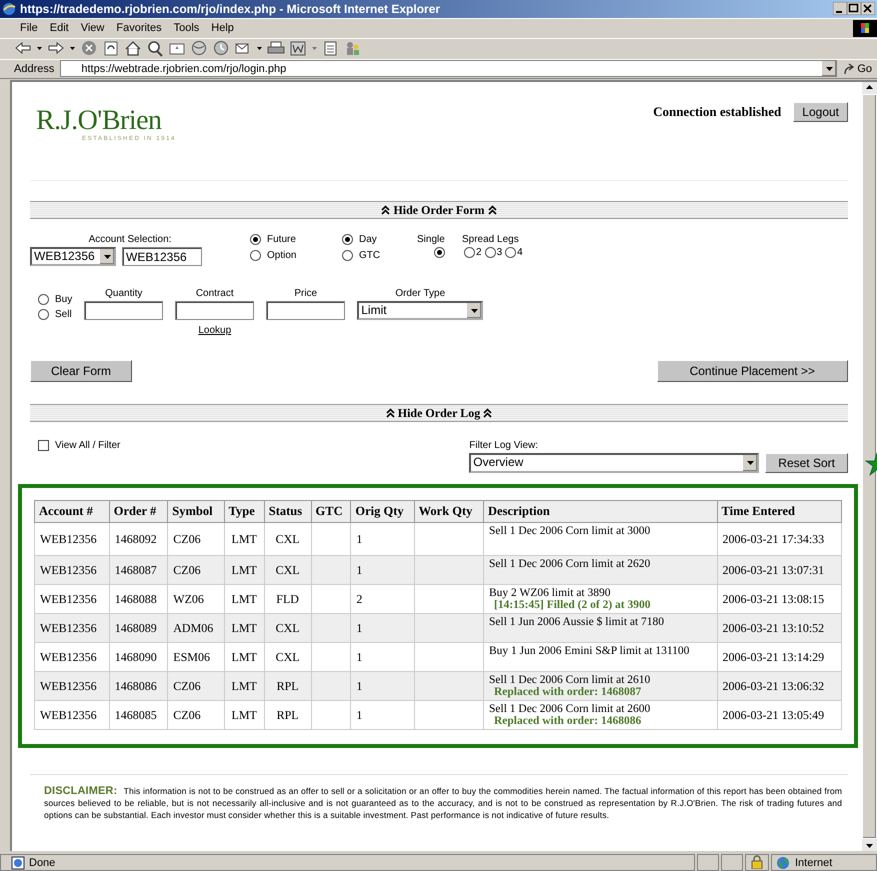 The height and width of the screenshot is (871, 877). Describe the element at coordinates (614, 463) in the screenshot. I see `filter-select: Overview` at that location.